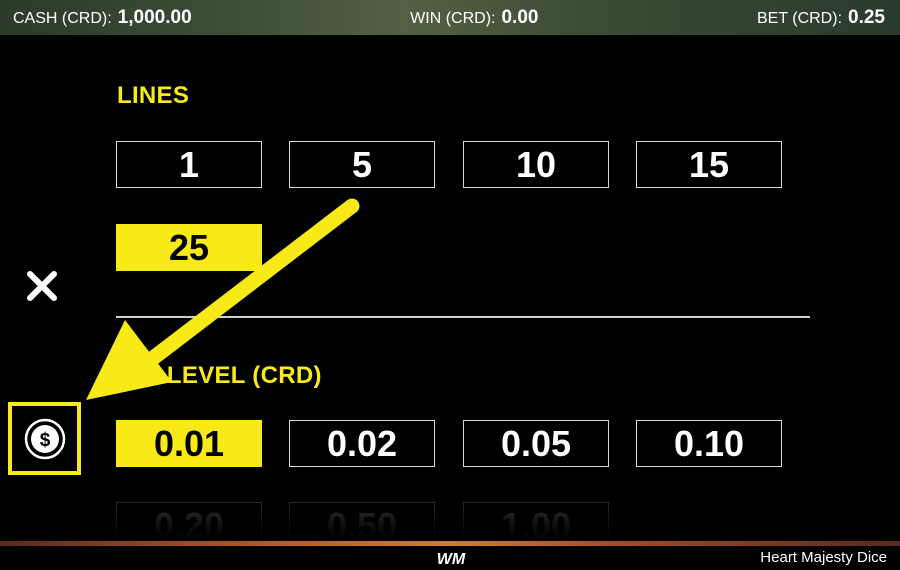 The height and width of the screenshot is (570, 900). Describe the element at coordinates (189, 164) in the screenshot. I see `lines-option-1: 1` at that location.